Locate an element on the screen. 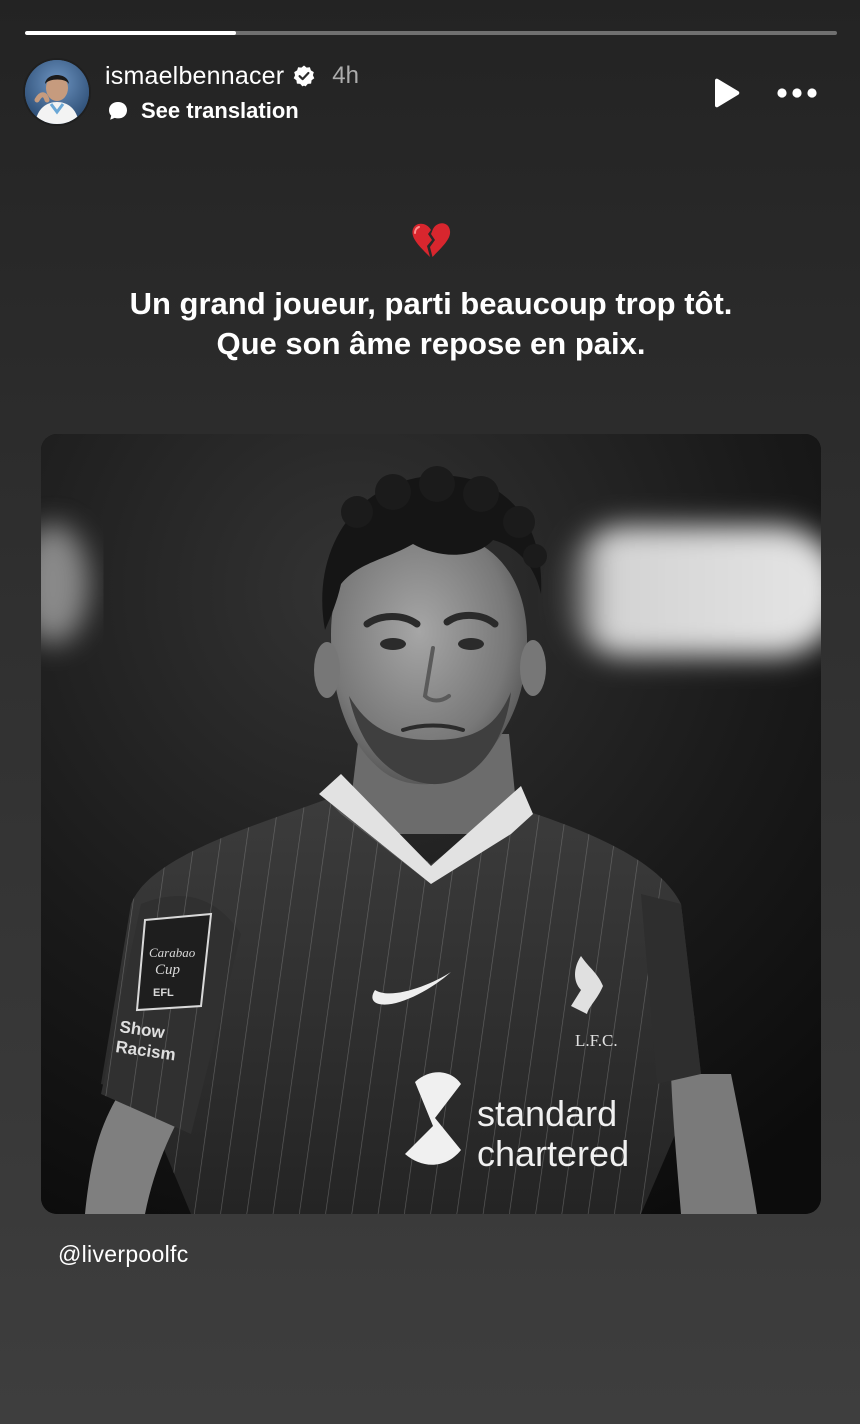 The width and height of the screenshot is (860, 1424). play-icon is located at coordinates (727, 93).